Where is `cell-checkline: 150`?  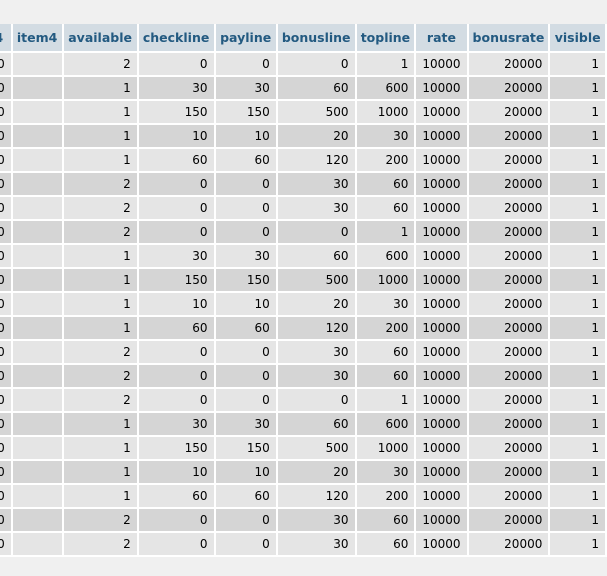 cell-checkline: 150 is located at coordinates (176, 448).